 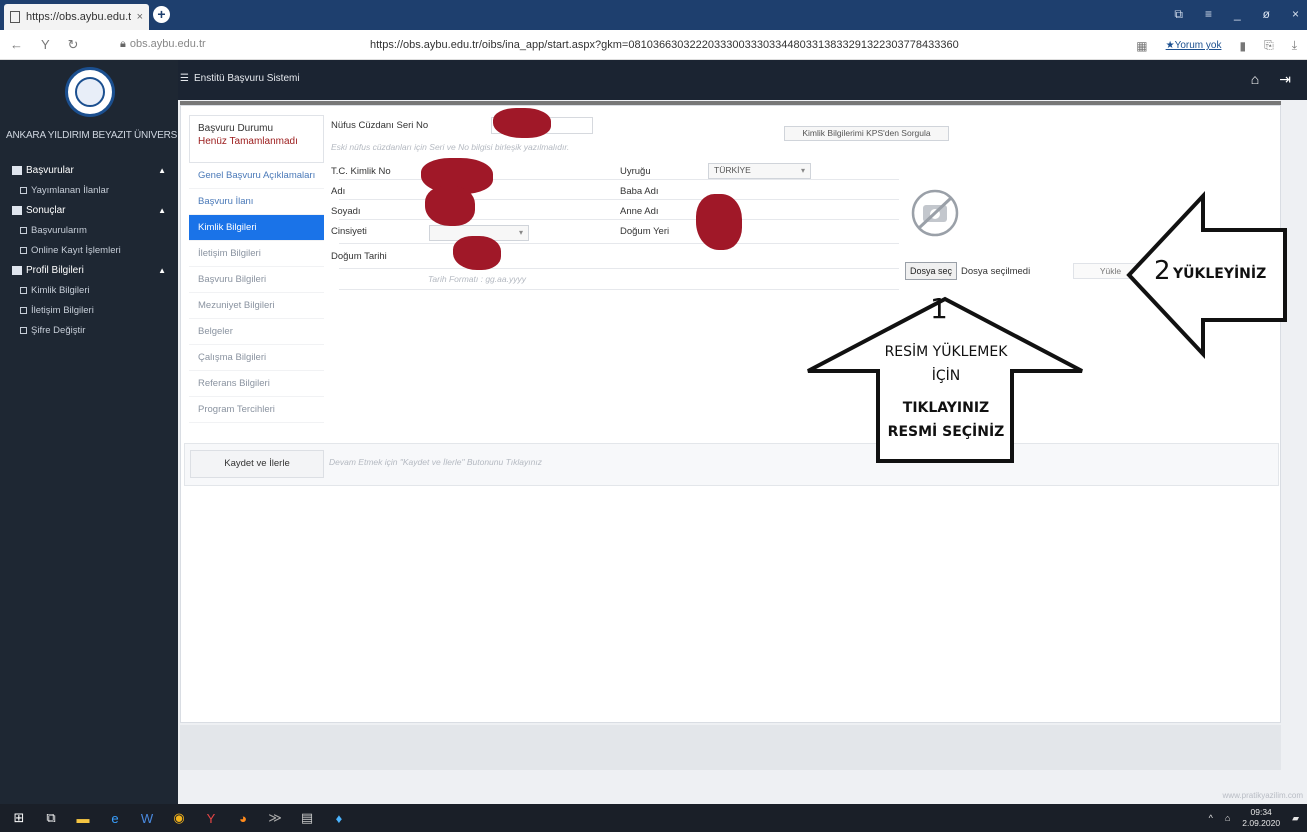 I want to click on menu-icon: ≡, so click(x=1208, y=14).